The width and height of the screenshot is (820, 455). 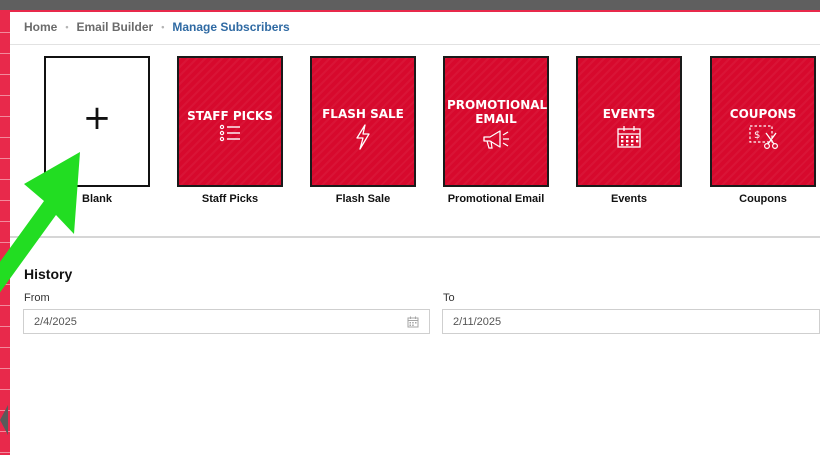 What do you see at coordinates (415, 44) in the screenshot?
I see `breadcrumb-divider` at bounding box center [415, 44].